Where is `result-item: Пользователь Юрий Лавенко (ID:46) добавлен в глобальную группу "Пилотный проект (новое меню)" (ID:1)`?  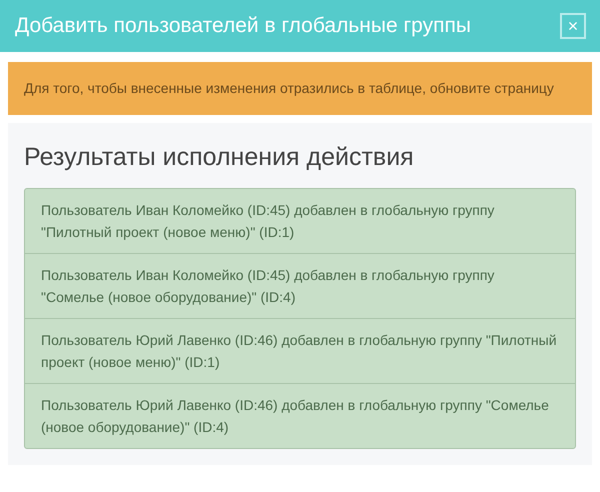
result-item: Пользователь Юрий Лавенко (ID:46) добавлен в глобальную группу "Пилотный проект (новое меню)" (ID:1) is located at coordinates (300, 350).